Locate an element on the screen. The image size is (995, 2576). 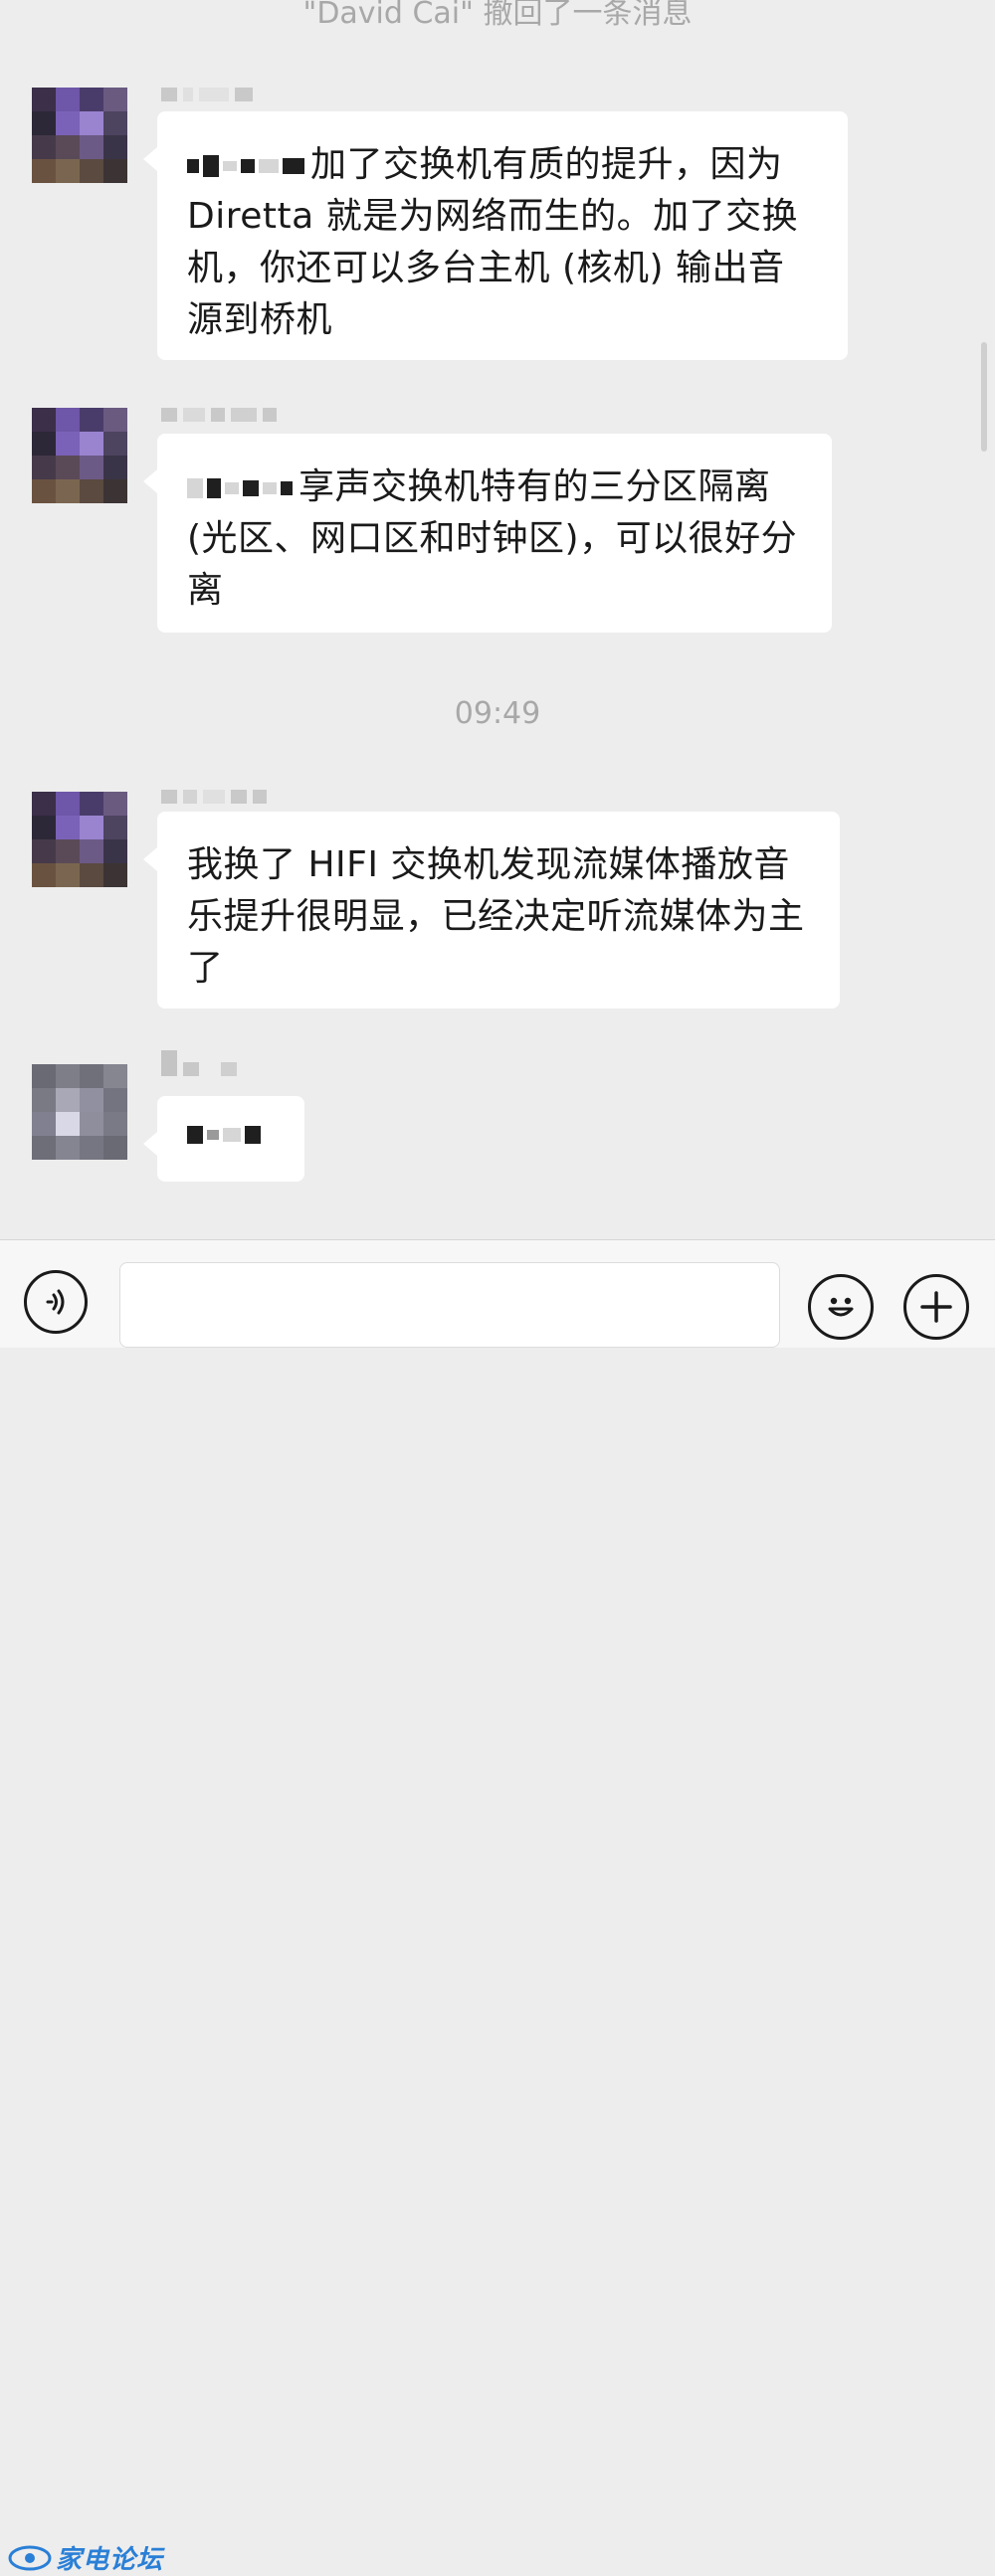
message-timestamp: 09:49 is located at coordinates (497, 713).